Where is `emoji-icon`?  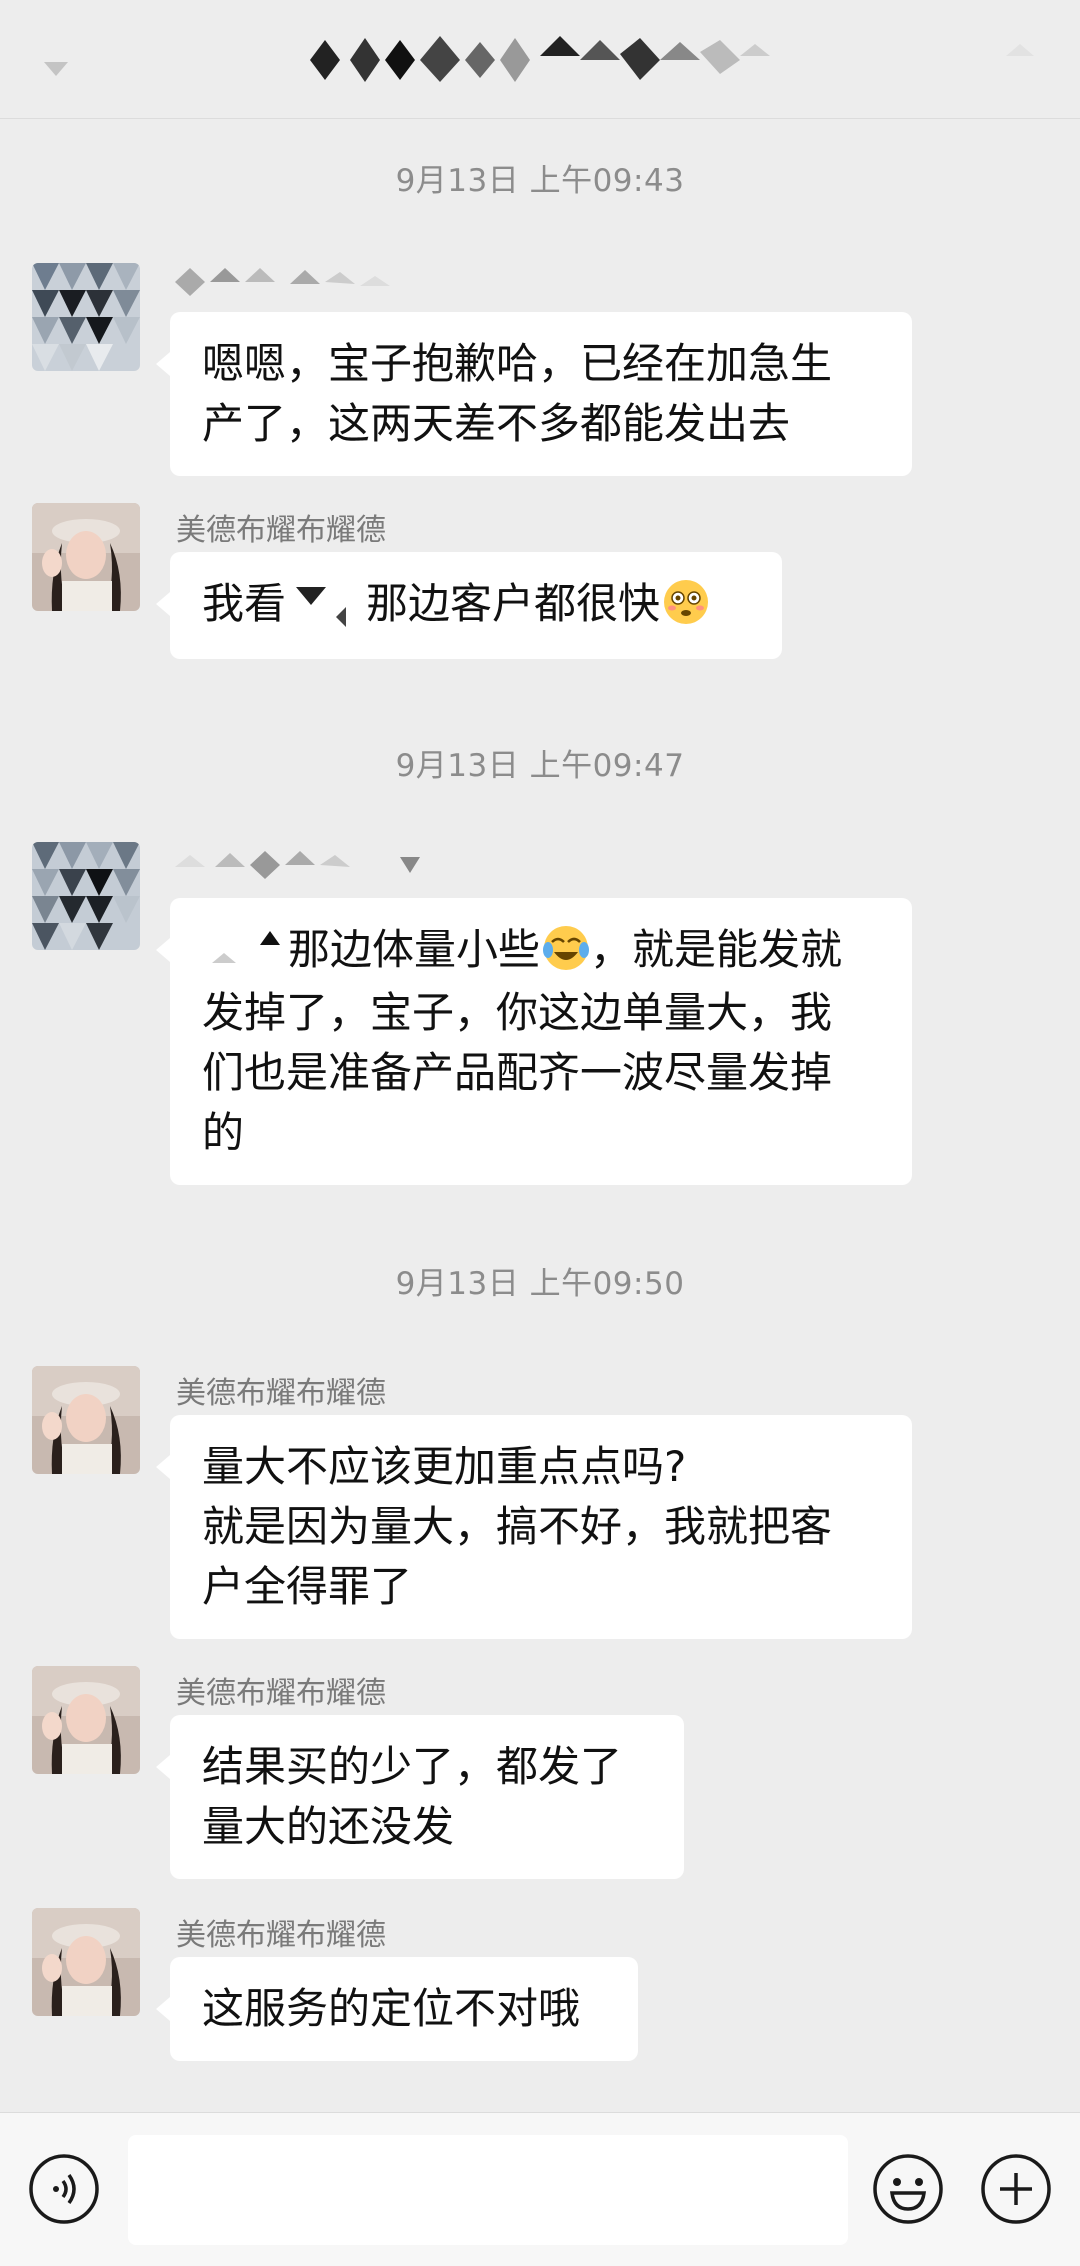 emoji-icon is located at coordinates (908, 2189).